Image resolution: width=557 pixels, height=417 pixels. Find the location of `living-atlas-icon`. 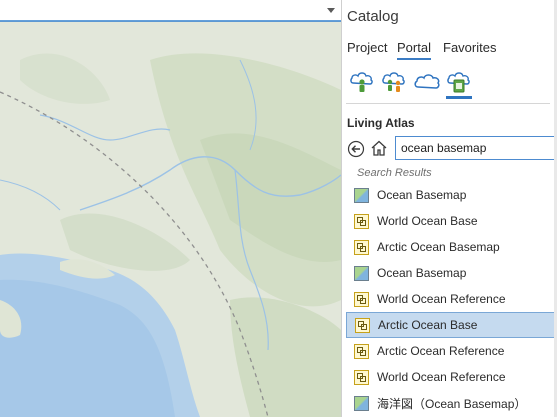

living-atlas-icon is located at coordinates (458, 82).